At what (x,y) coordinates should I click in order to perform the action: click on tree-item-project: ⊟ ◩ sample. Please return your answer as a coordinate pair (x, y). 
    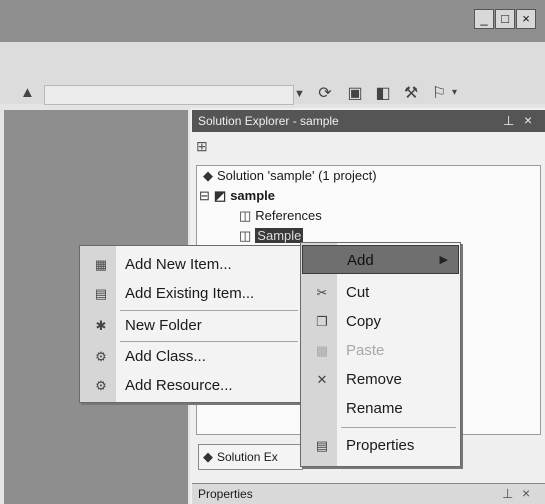
    Looking at the image, I should click on (368, 196).